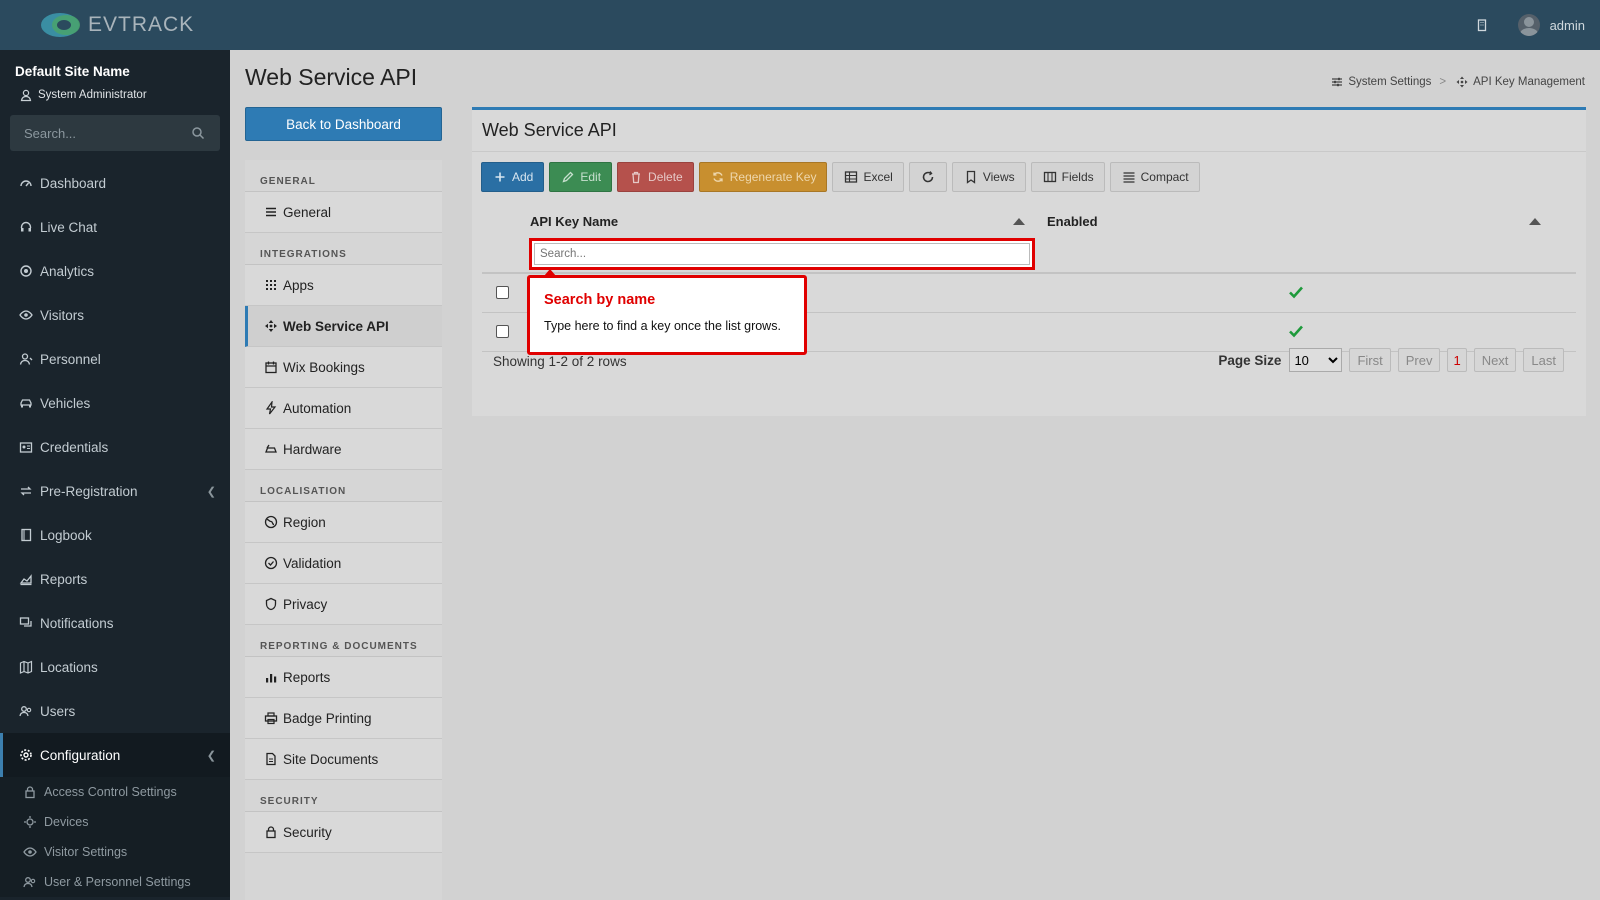 The height and width of the screenshot is (900, 1600). I want to click on settings-item-site-documents: Site Documents, so click(343, 759).